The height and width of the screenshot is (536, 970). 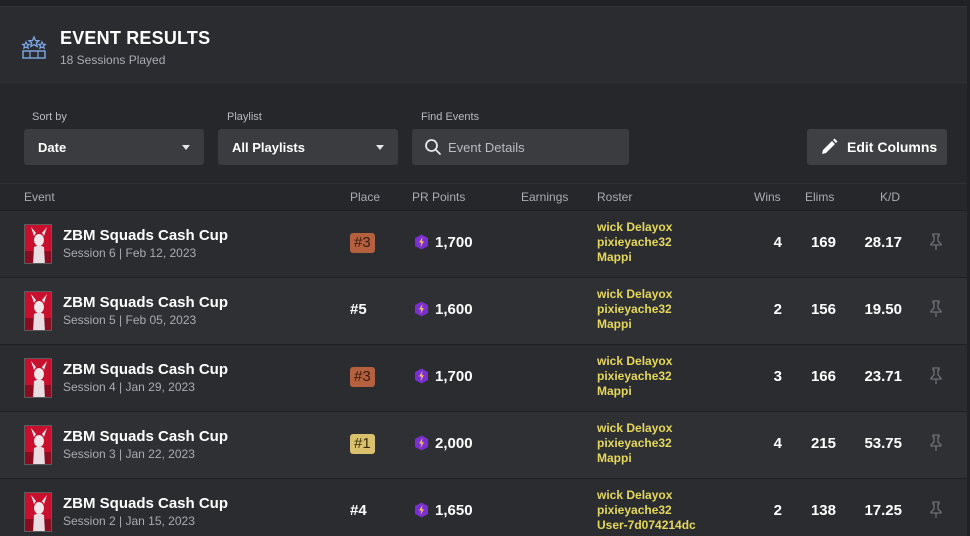 What do you see at coordinates (114, 147) in the screenshot?
I see `sort-by-dropdown: Date` at bounding box center [114, 147].